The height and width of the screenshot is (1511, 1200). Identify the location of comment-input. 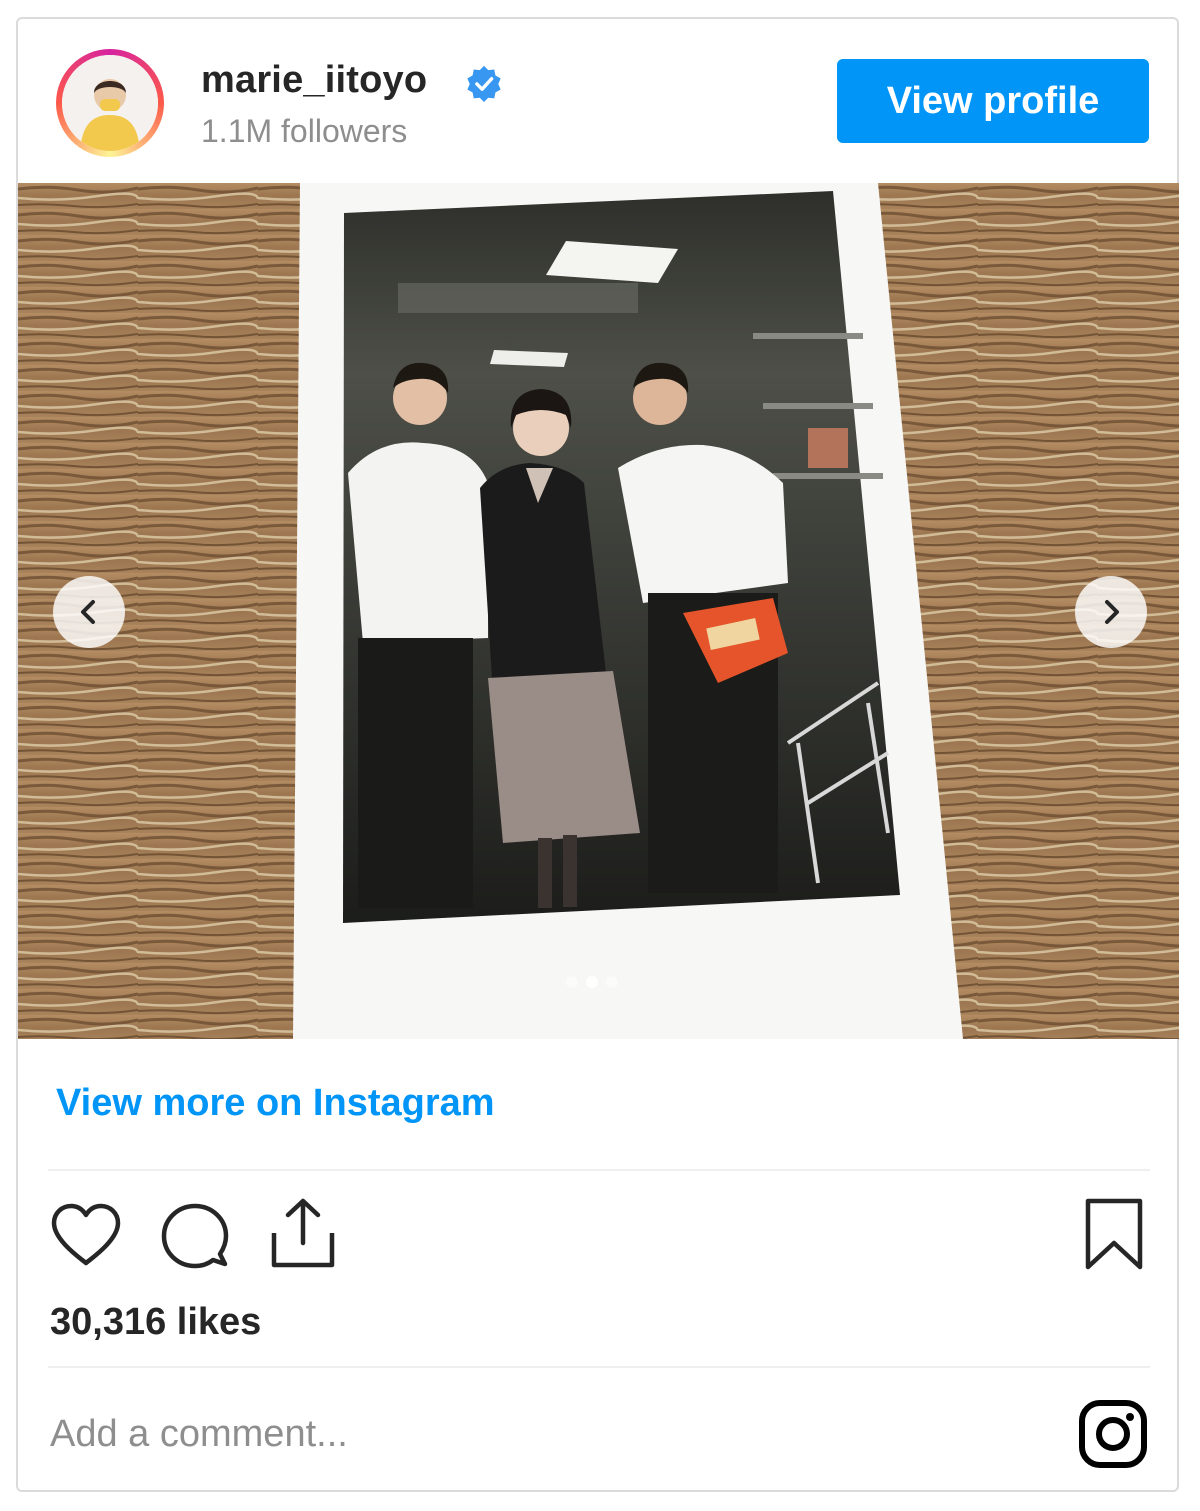
(540, 1434).